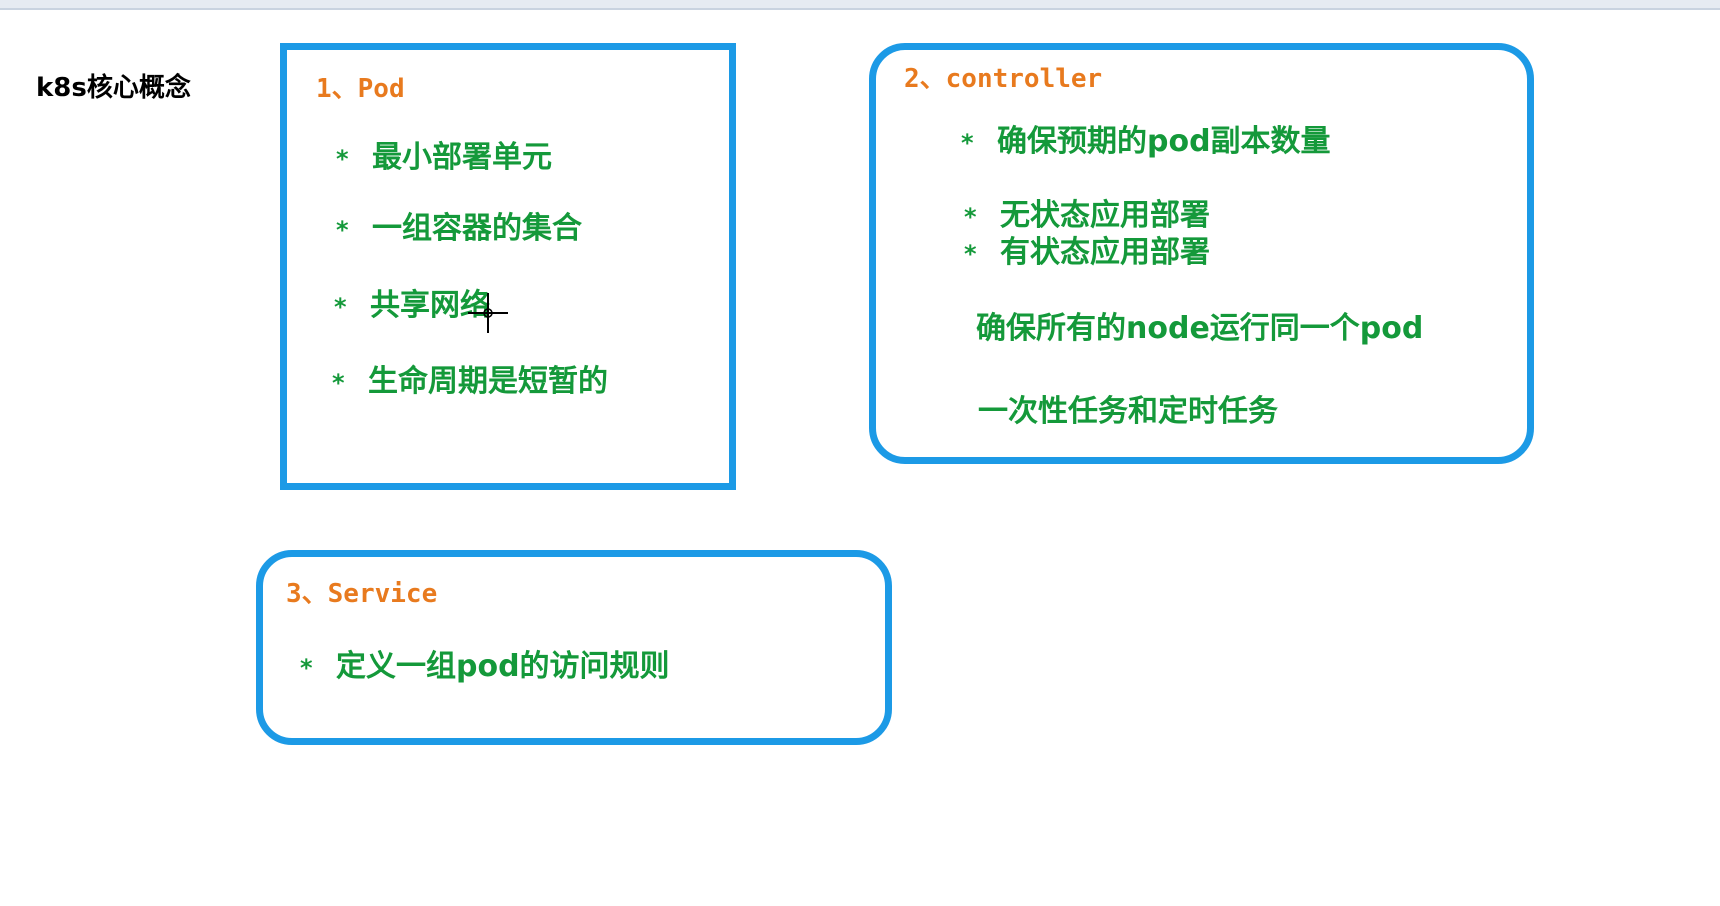 This screenshot has height=906, width=1720. Describe the element at coordinates (362, 594) in the screenshot. I see `service-heading: 3、Service` at that location.